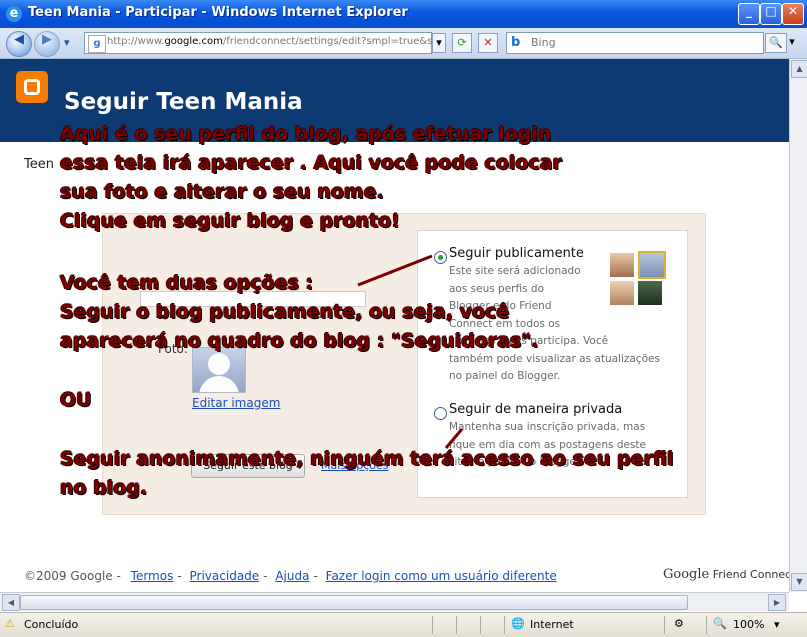 The image size is (807, 637). I want to click on stop-button: ✕, so click(488, 43).